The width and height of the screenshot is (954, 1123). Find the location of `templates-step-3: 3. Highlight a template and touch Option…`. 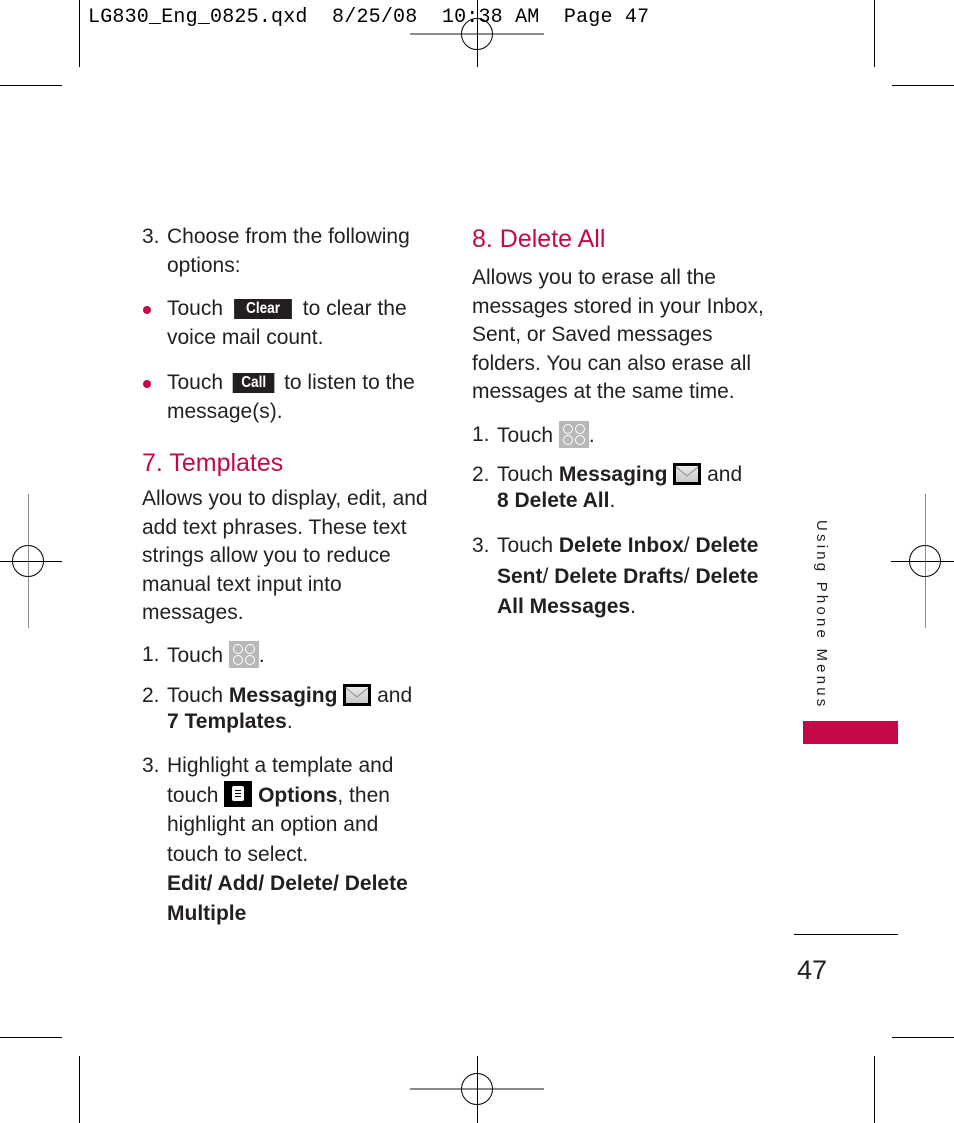

templates-step-3: 3. Highlight a template and touch Option… is located at coordinates (287, 839).